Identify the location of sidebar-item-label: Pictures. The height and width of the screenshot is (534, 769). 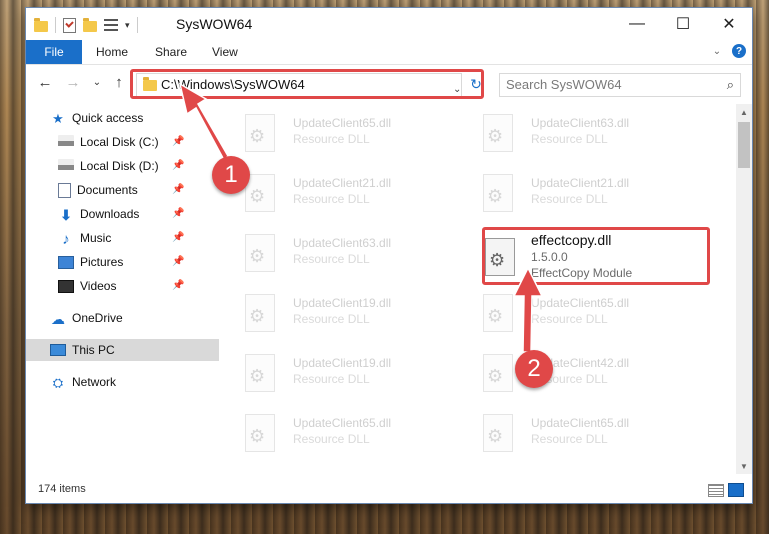
(102, 262).